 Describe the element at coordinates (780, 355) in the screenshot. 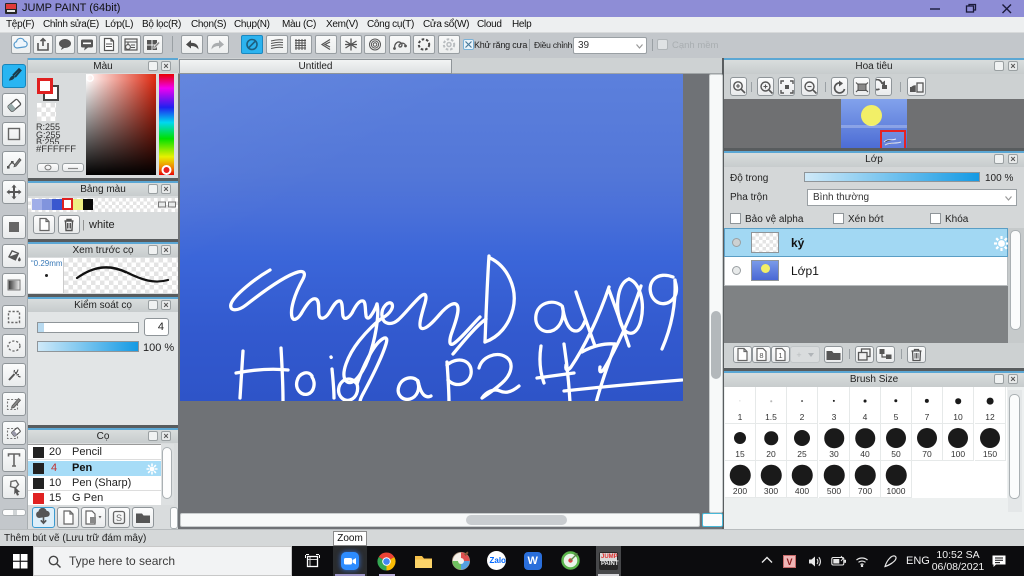

I see `svg-text: 1` at that location.